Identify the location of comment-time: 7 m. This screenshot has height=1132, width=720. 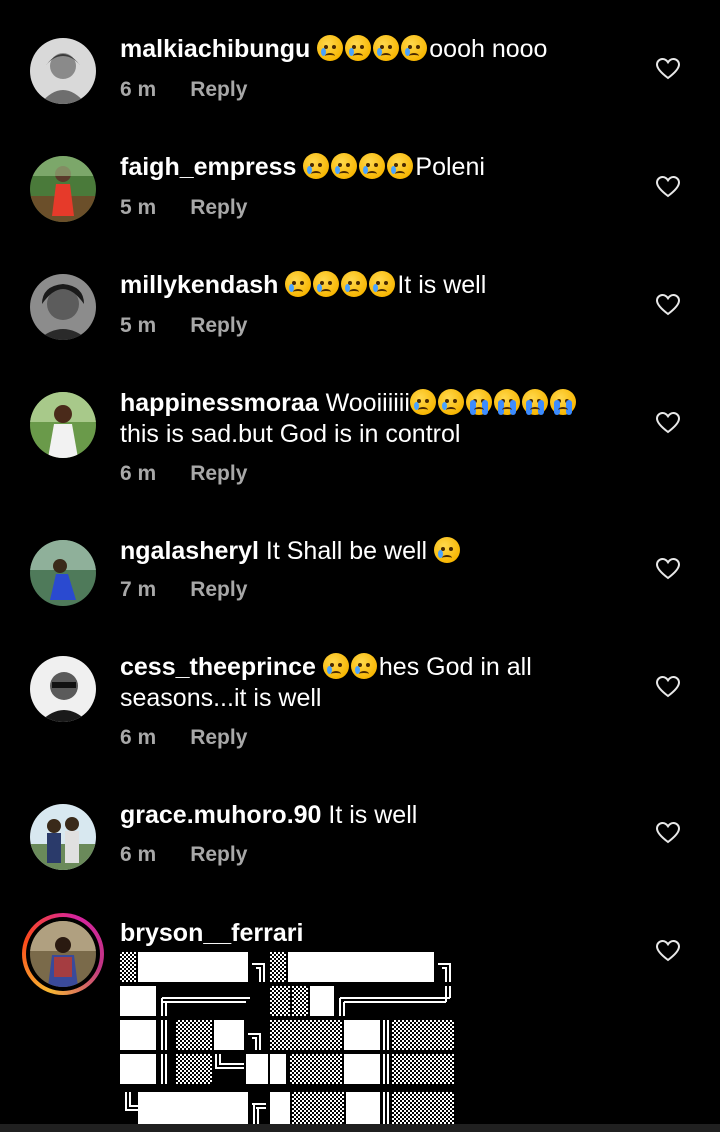
(138, 589).